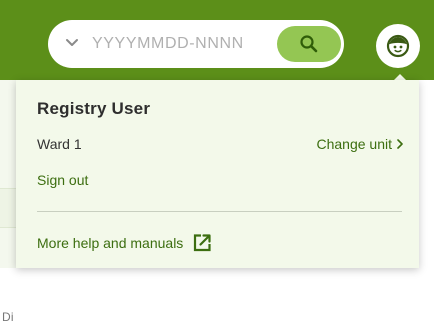 The height and width of the screenshot is (324, 434). What do you see at coordinates (8, 317) in the screenshot?
I see `background-fragment-text: Di` at bounding box center [8, 317].